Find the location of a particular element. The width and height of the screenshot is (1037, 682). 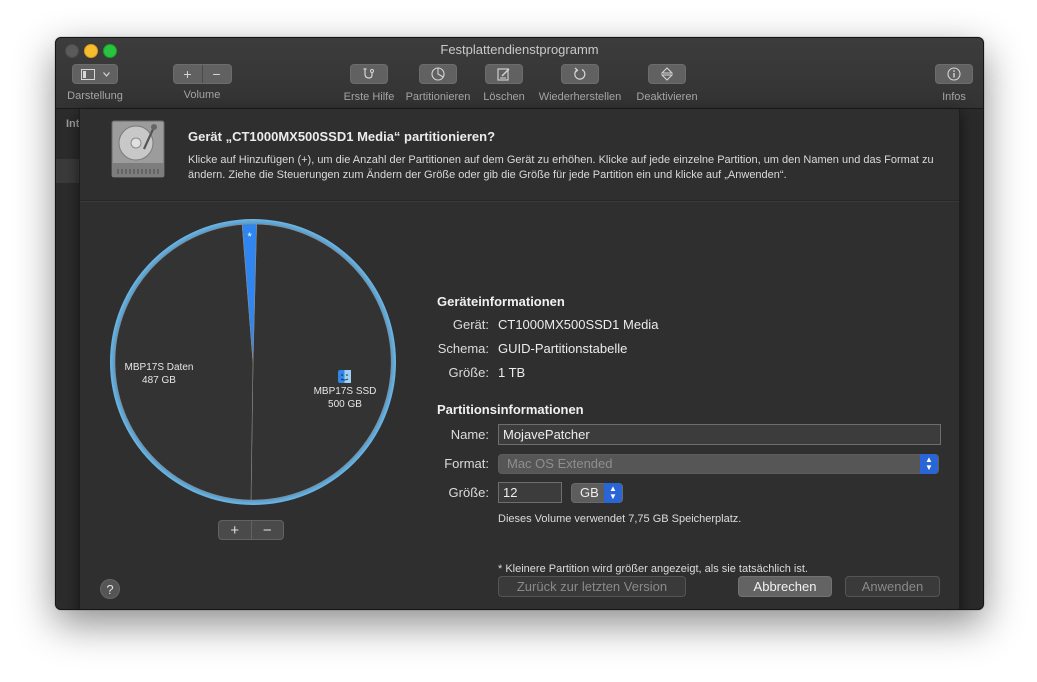

pie-slice-mbp17s-ssd is located at coordinates (321, 362).